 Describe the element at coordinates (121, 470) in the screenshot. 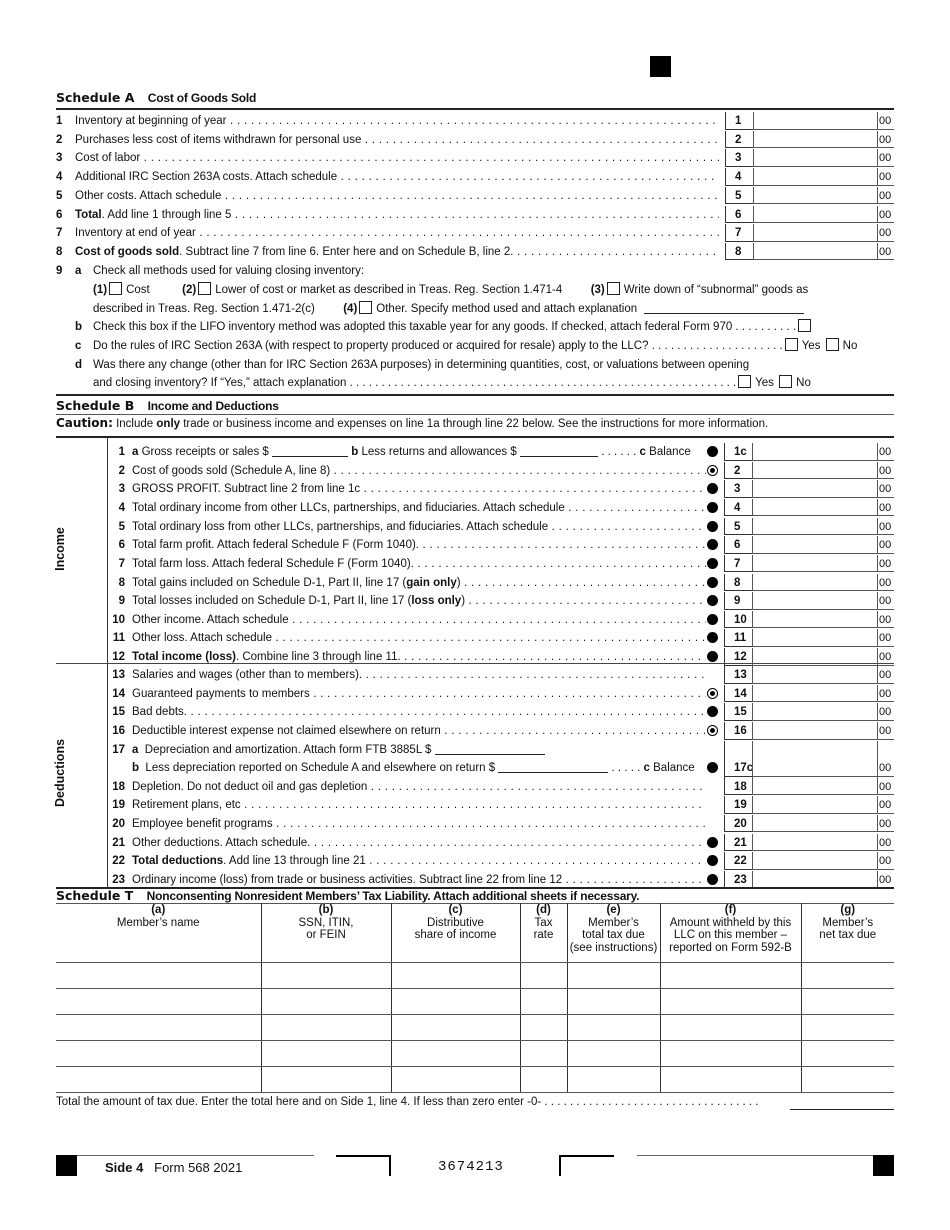

I see `line-number: 2` at that location.